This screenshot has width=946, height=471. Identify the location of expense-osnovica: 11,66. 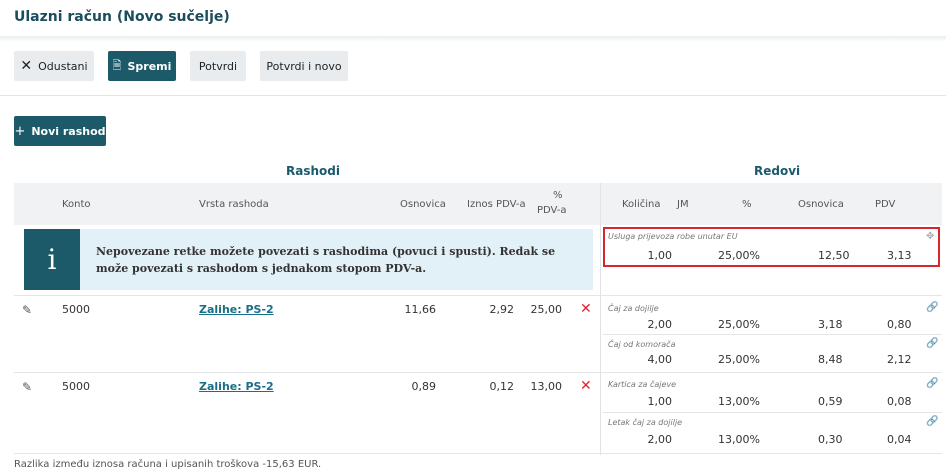
(420, 309).